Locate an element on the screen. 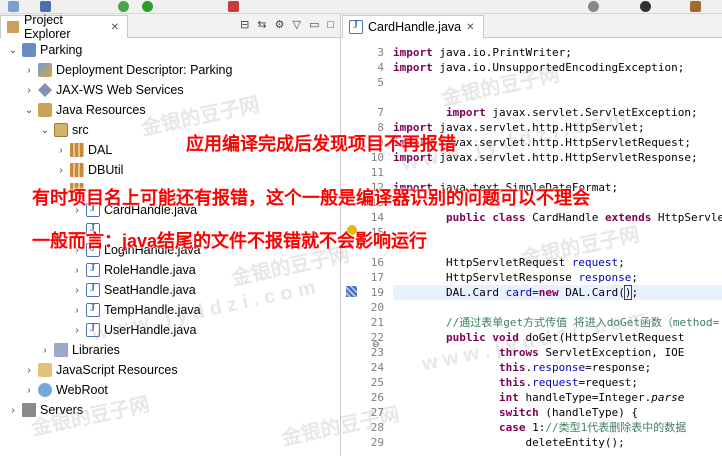 Image resolution: width=722 pixels, height=456 pixels. line-number: 25 is located at coordinates (377, 382).